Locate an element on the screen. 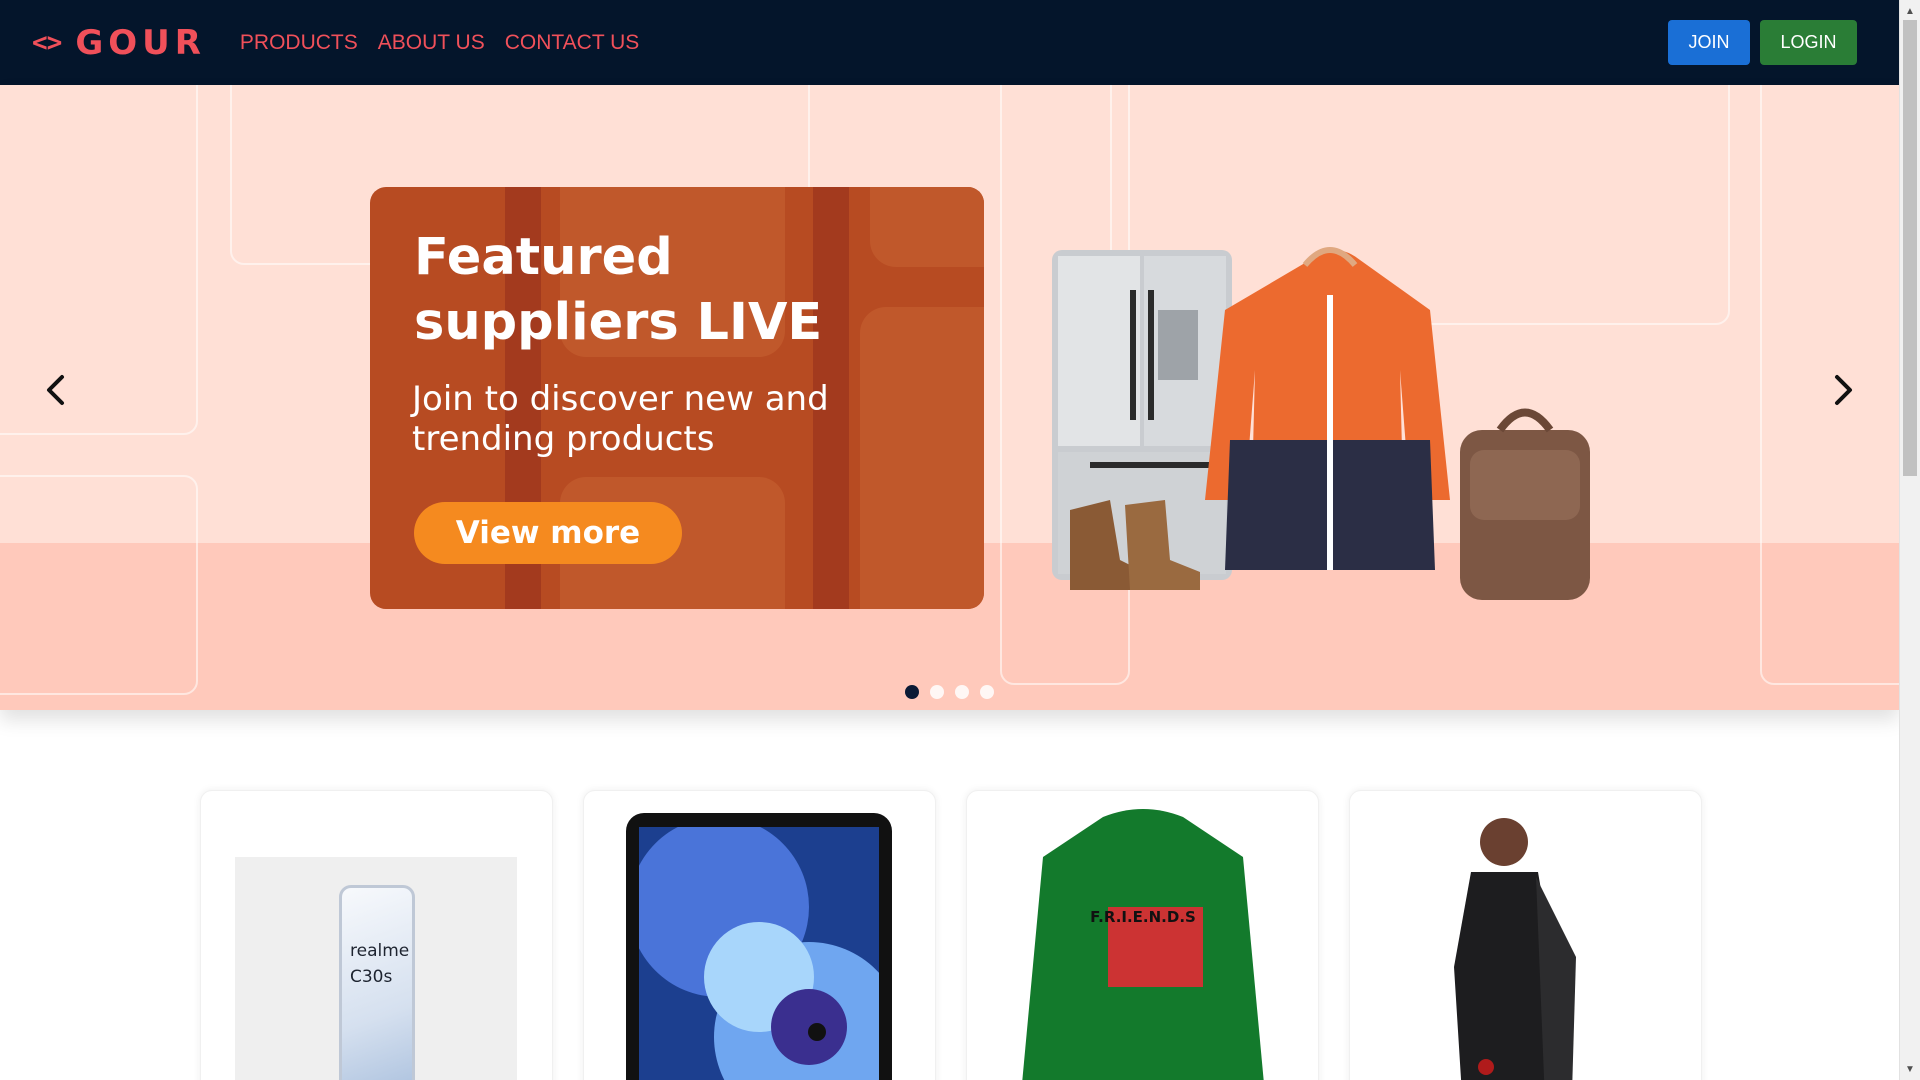  product-card: F.R.I.E.N.D.S is located at coordinates (1142, 935).